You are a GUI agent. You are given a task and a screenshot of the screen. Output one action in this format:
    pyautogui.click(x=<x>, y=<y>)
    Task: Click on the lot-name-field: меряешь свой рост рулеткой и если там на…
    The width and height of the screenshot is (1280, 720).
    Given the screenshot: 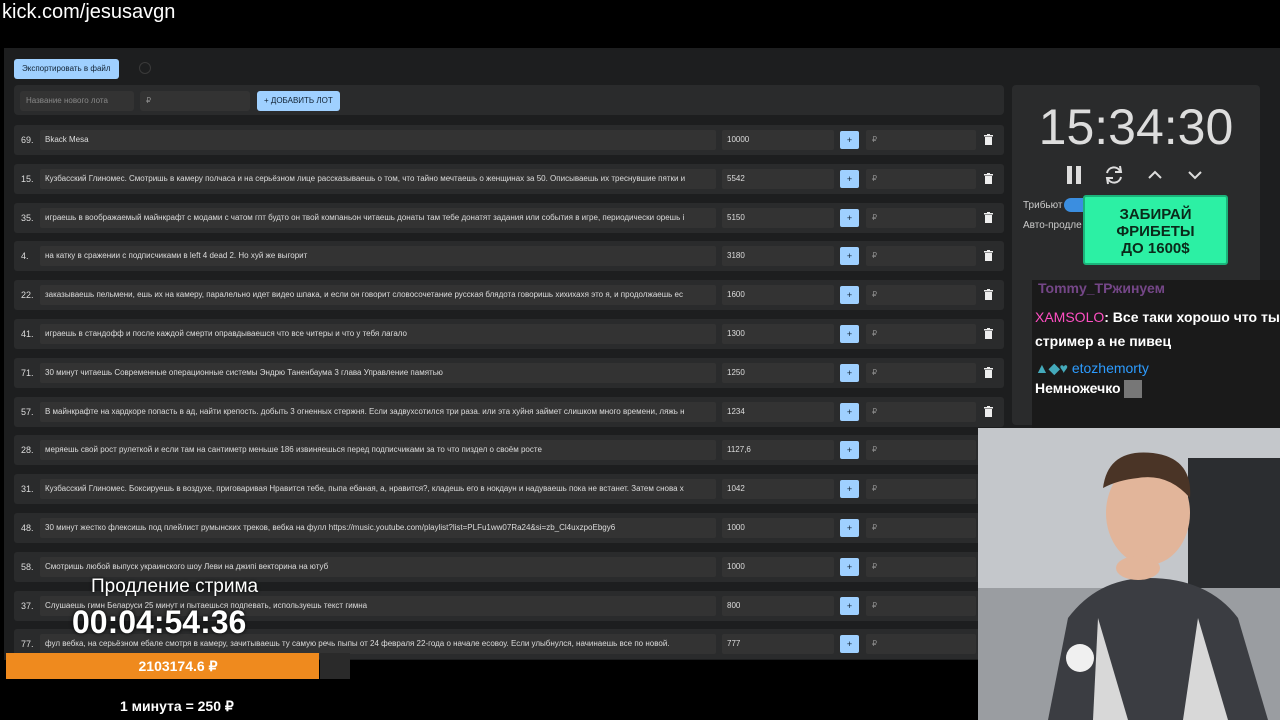 What is the action you would take?
    pyautogui.click(x=378, y=450)
    